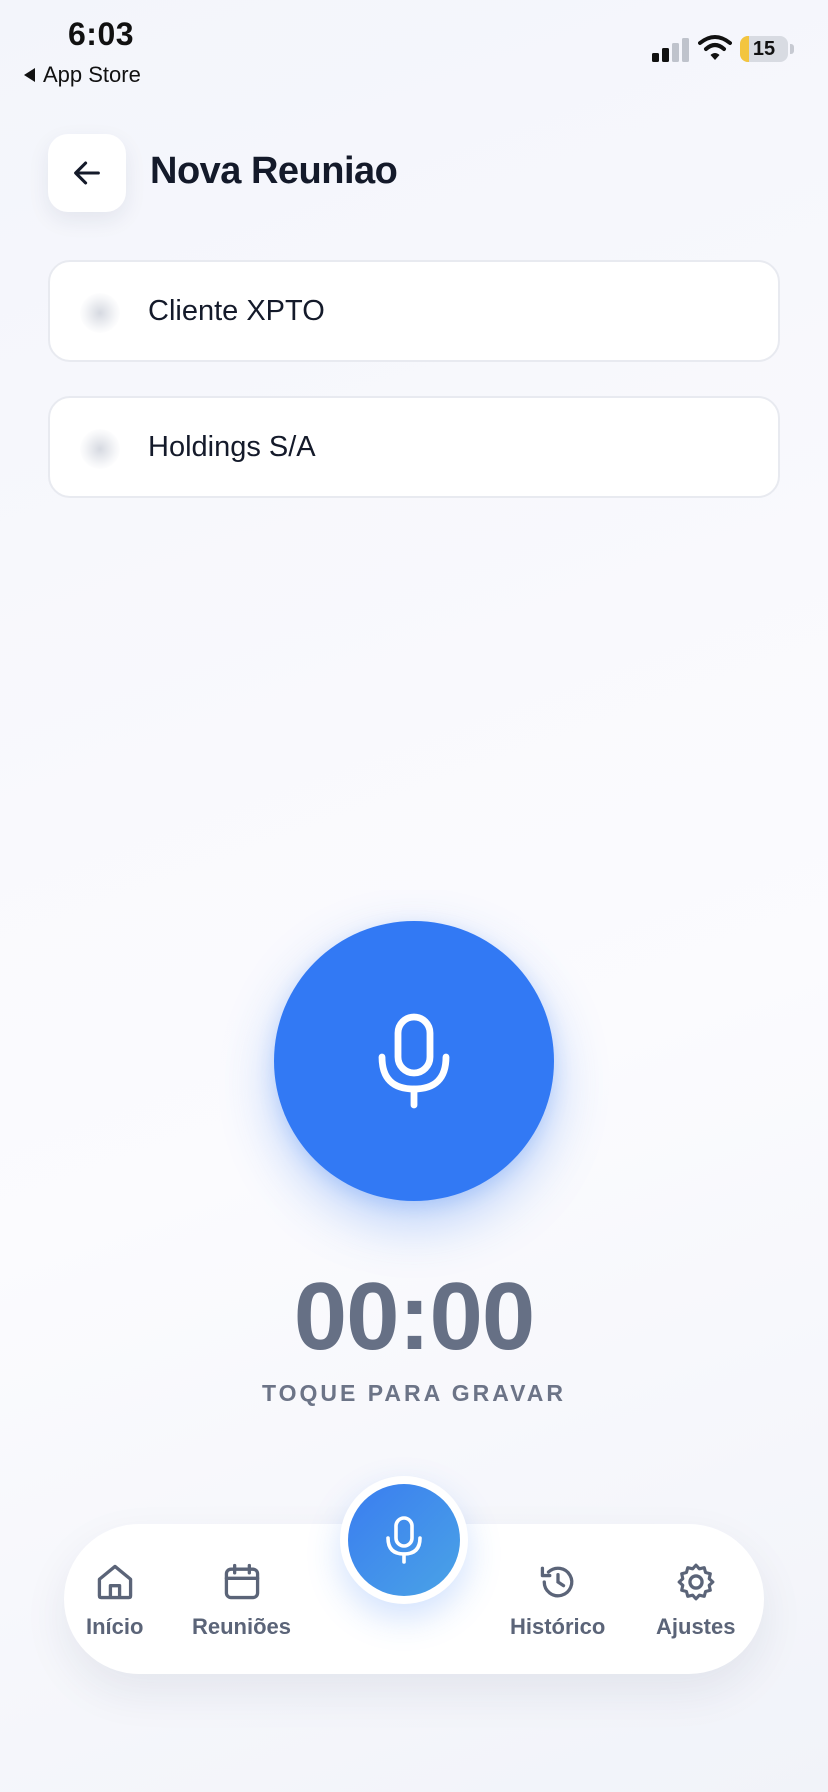 Image resolution: width=828 pixels, height=1792 pixels. What do you see at coordinates (101, 34) in the screenshot?
I see `status-time: 6:03` at bounding box center [101, 34].